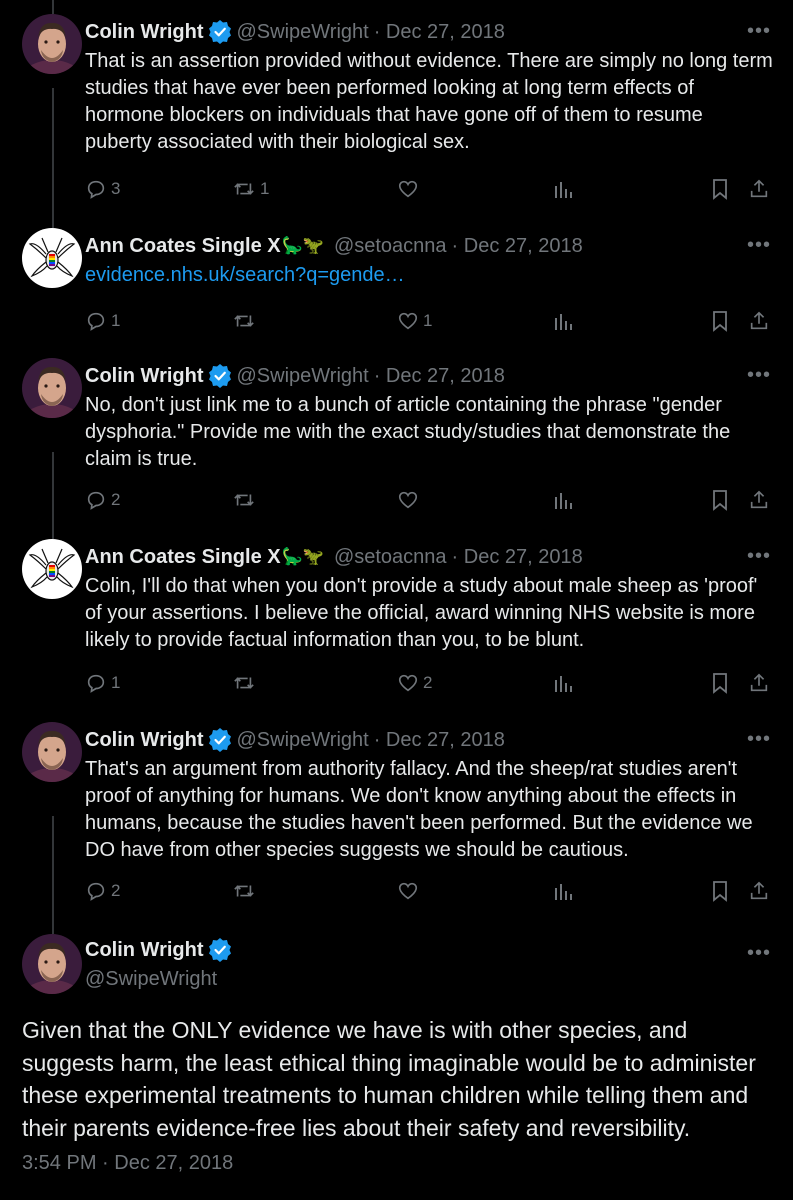 The image size is (793, 1200). Describe the element at coordinates (127, 1163) in the screenshot. I see `tweet-timestamp: 3:54 PM · Dec 27, 2018` at that location.